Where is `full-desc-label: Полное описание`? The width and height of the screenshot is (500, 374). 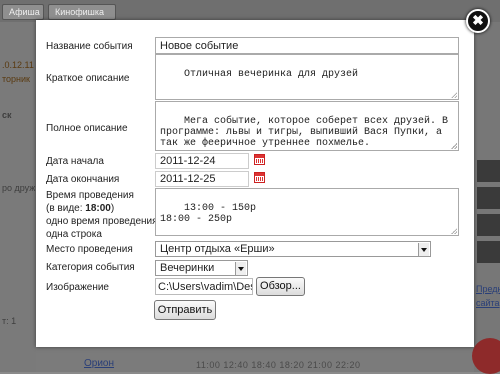 full-desc-label: Полное описание is located at coordinates (87, 128).